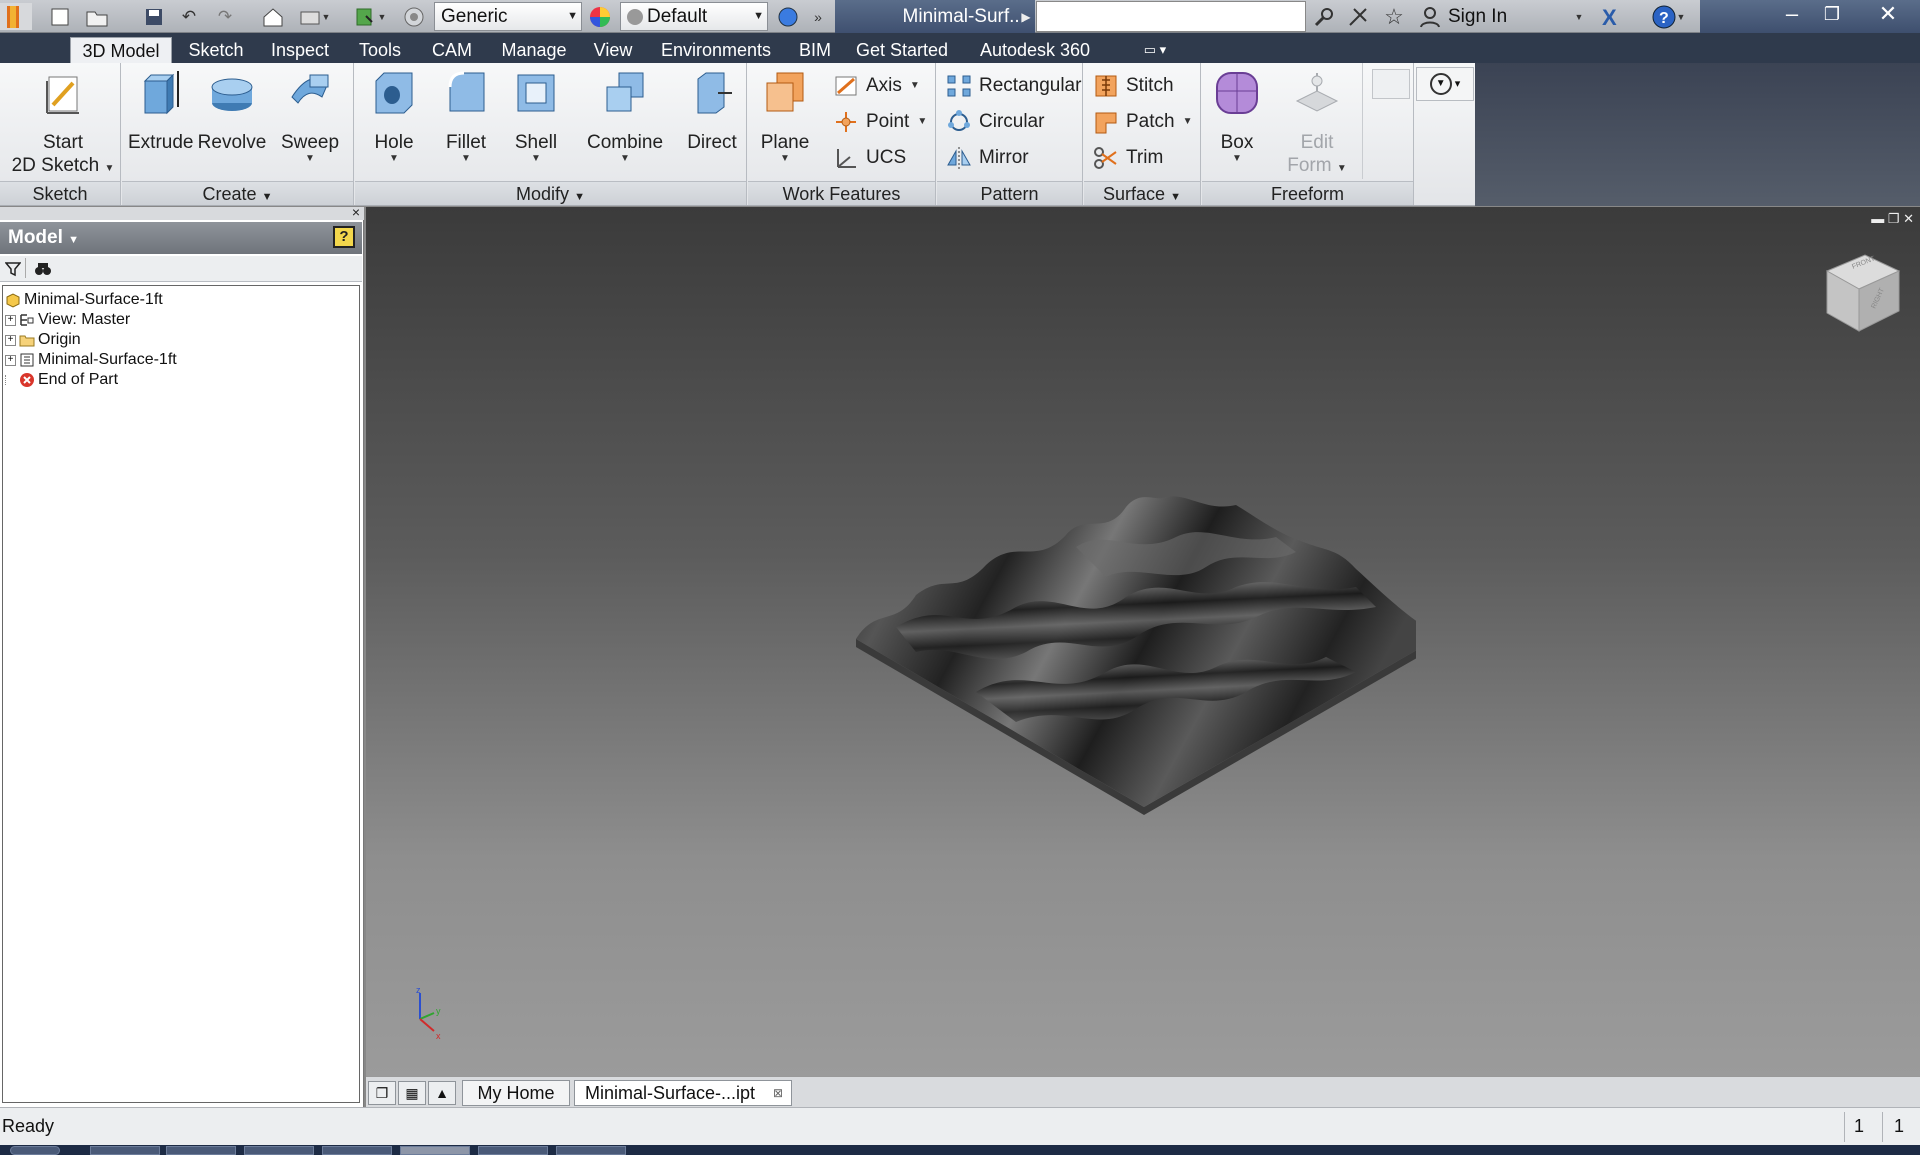 Image resolution: width=1920 pixels, height=1155 pixels. I want to click on sweep-button: Sweep ▼, so click(310, 115).